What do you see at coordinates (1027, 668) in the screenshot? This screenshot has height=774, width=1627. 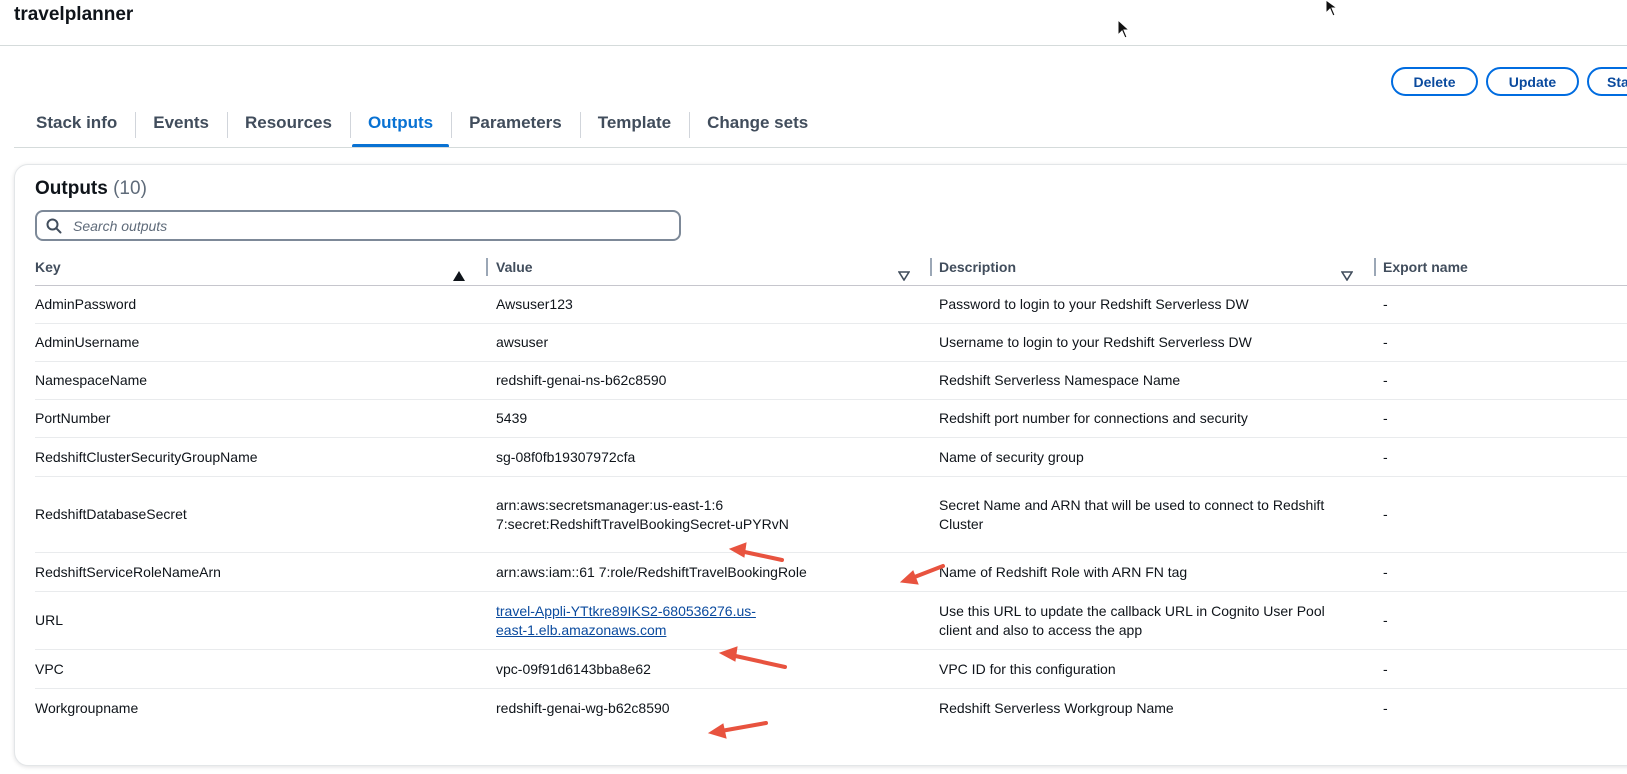 I see `output-description: VPC ID for this configuration` at bounding box center [1027, 668].